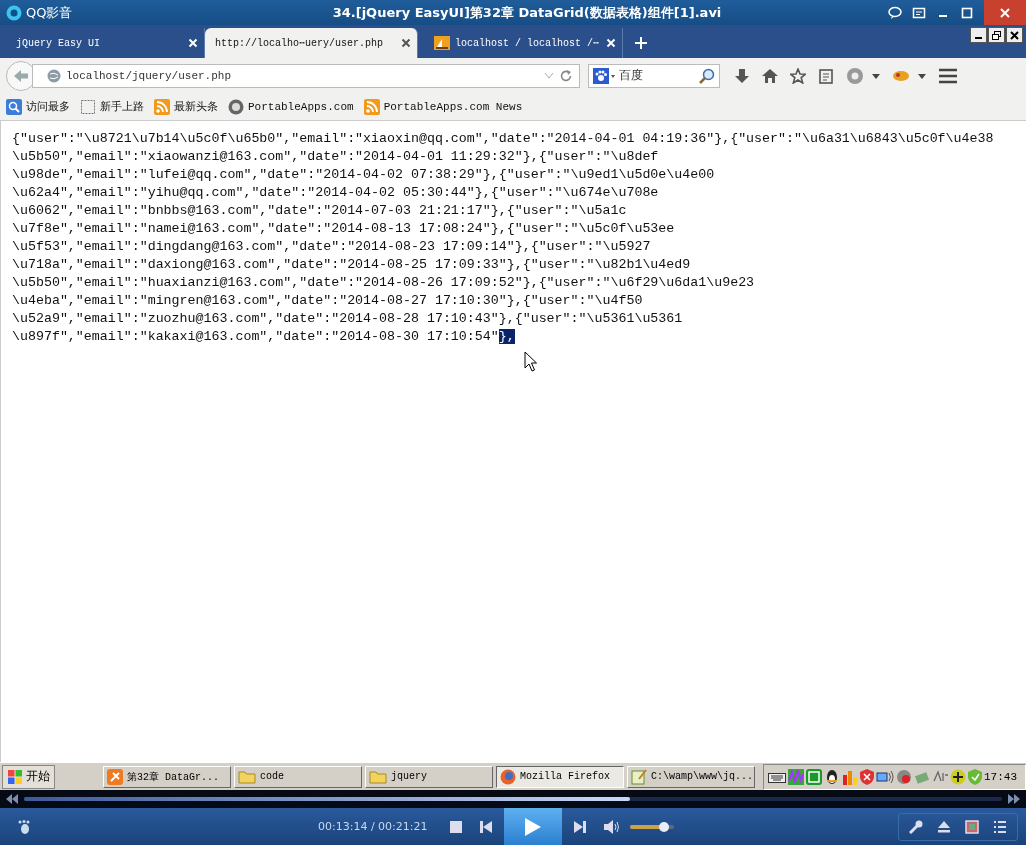 Image resolution: width=1026 pixels, height=845 pixels. What do you see at coordinates (530, 361) in the screenshot?
I see `mouse-cursor-icon` at bounding box center [530, 361].